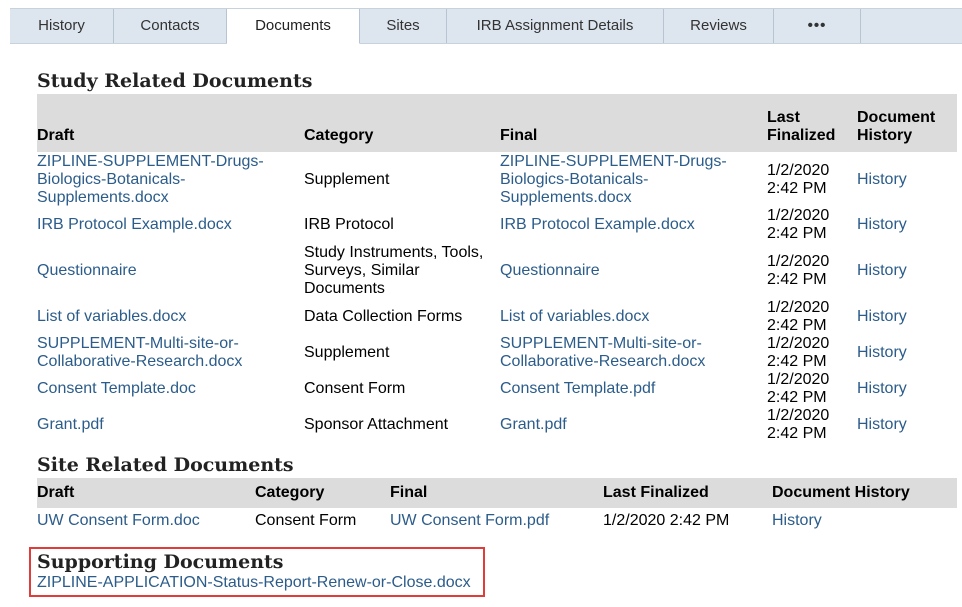 Image resolution: width=962 pixels, height=607 pixels. Describe the element at coordinates (403, 26) in the screenshot. I see `tab-sites: Sites` at that location.